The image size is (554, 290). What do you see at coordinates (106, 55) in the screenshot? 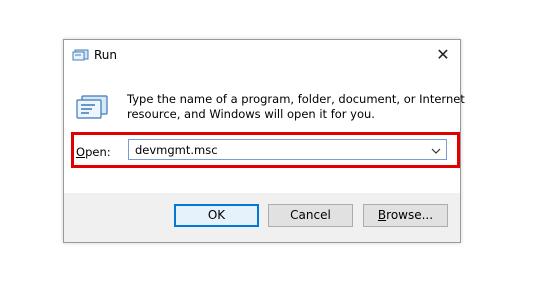
I see `window-title: Run` at bounding box center [106, 55].